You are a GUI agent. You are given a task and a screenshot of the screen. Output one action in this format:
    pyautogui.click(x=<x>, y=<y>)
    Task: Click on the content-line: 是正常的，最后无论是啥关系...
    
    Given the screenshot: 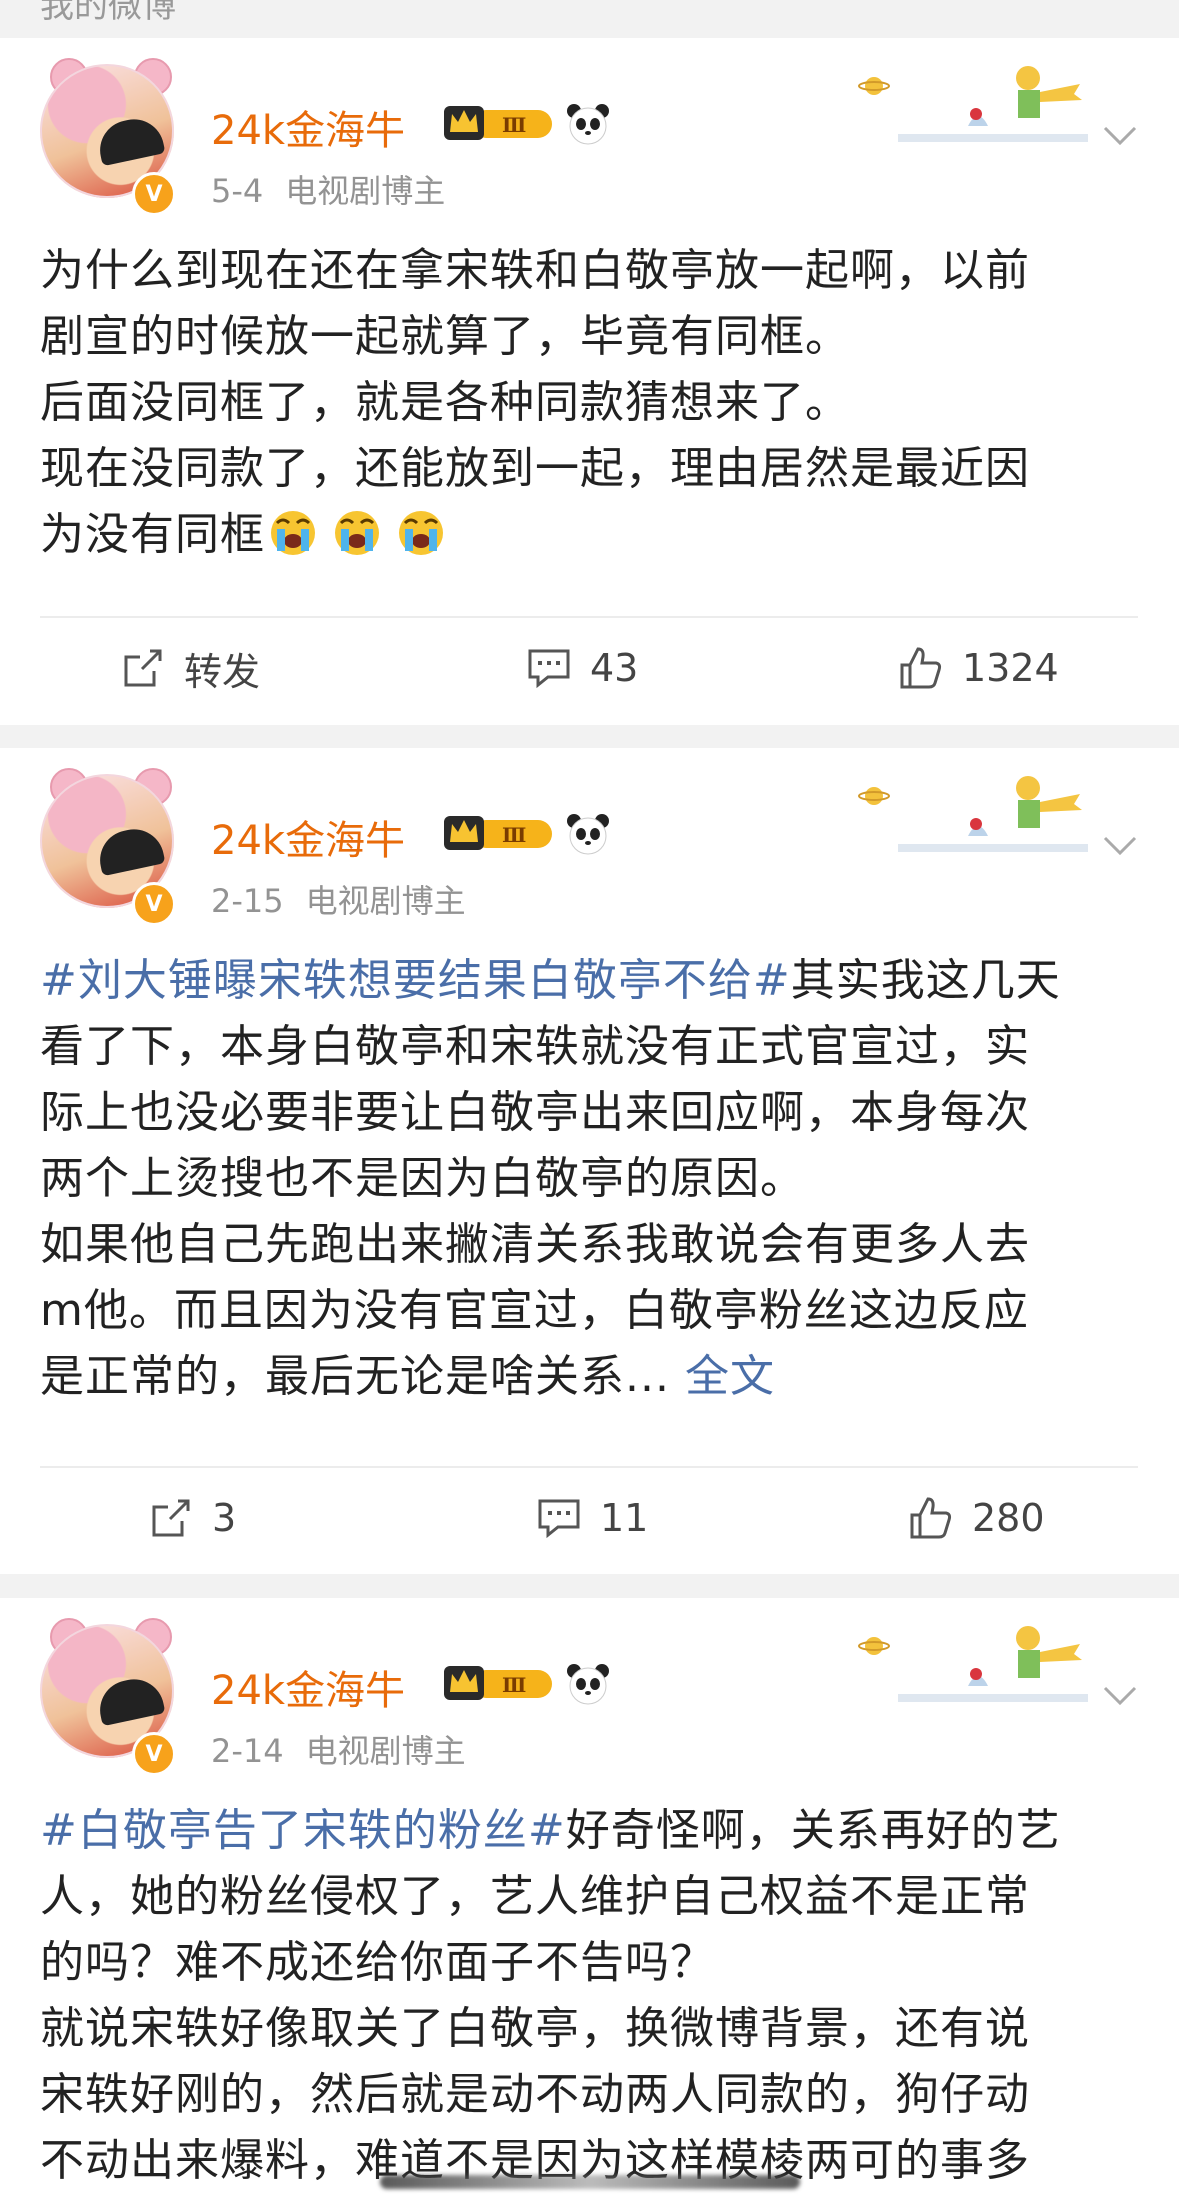 What is the action you would take?
    pyautogui.click(x=355, y=1376)
    